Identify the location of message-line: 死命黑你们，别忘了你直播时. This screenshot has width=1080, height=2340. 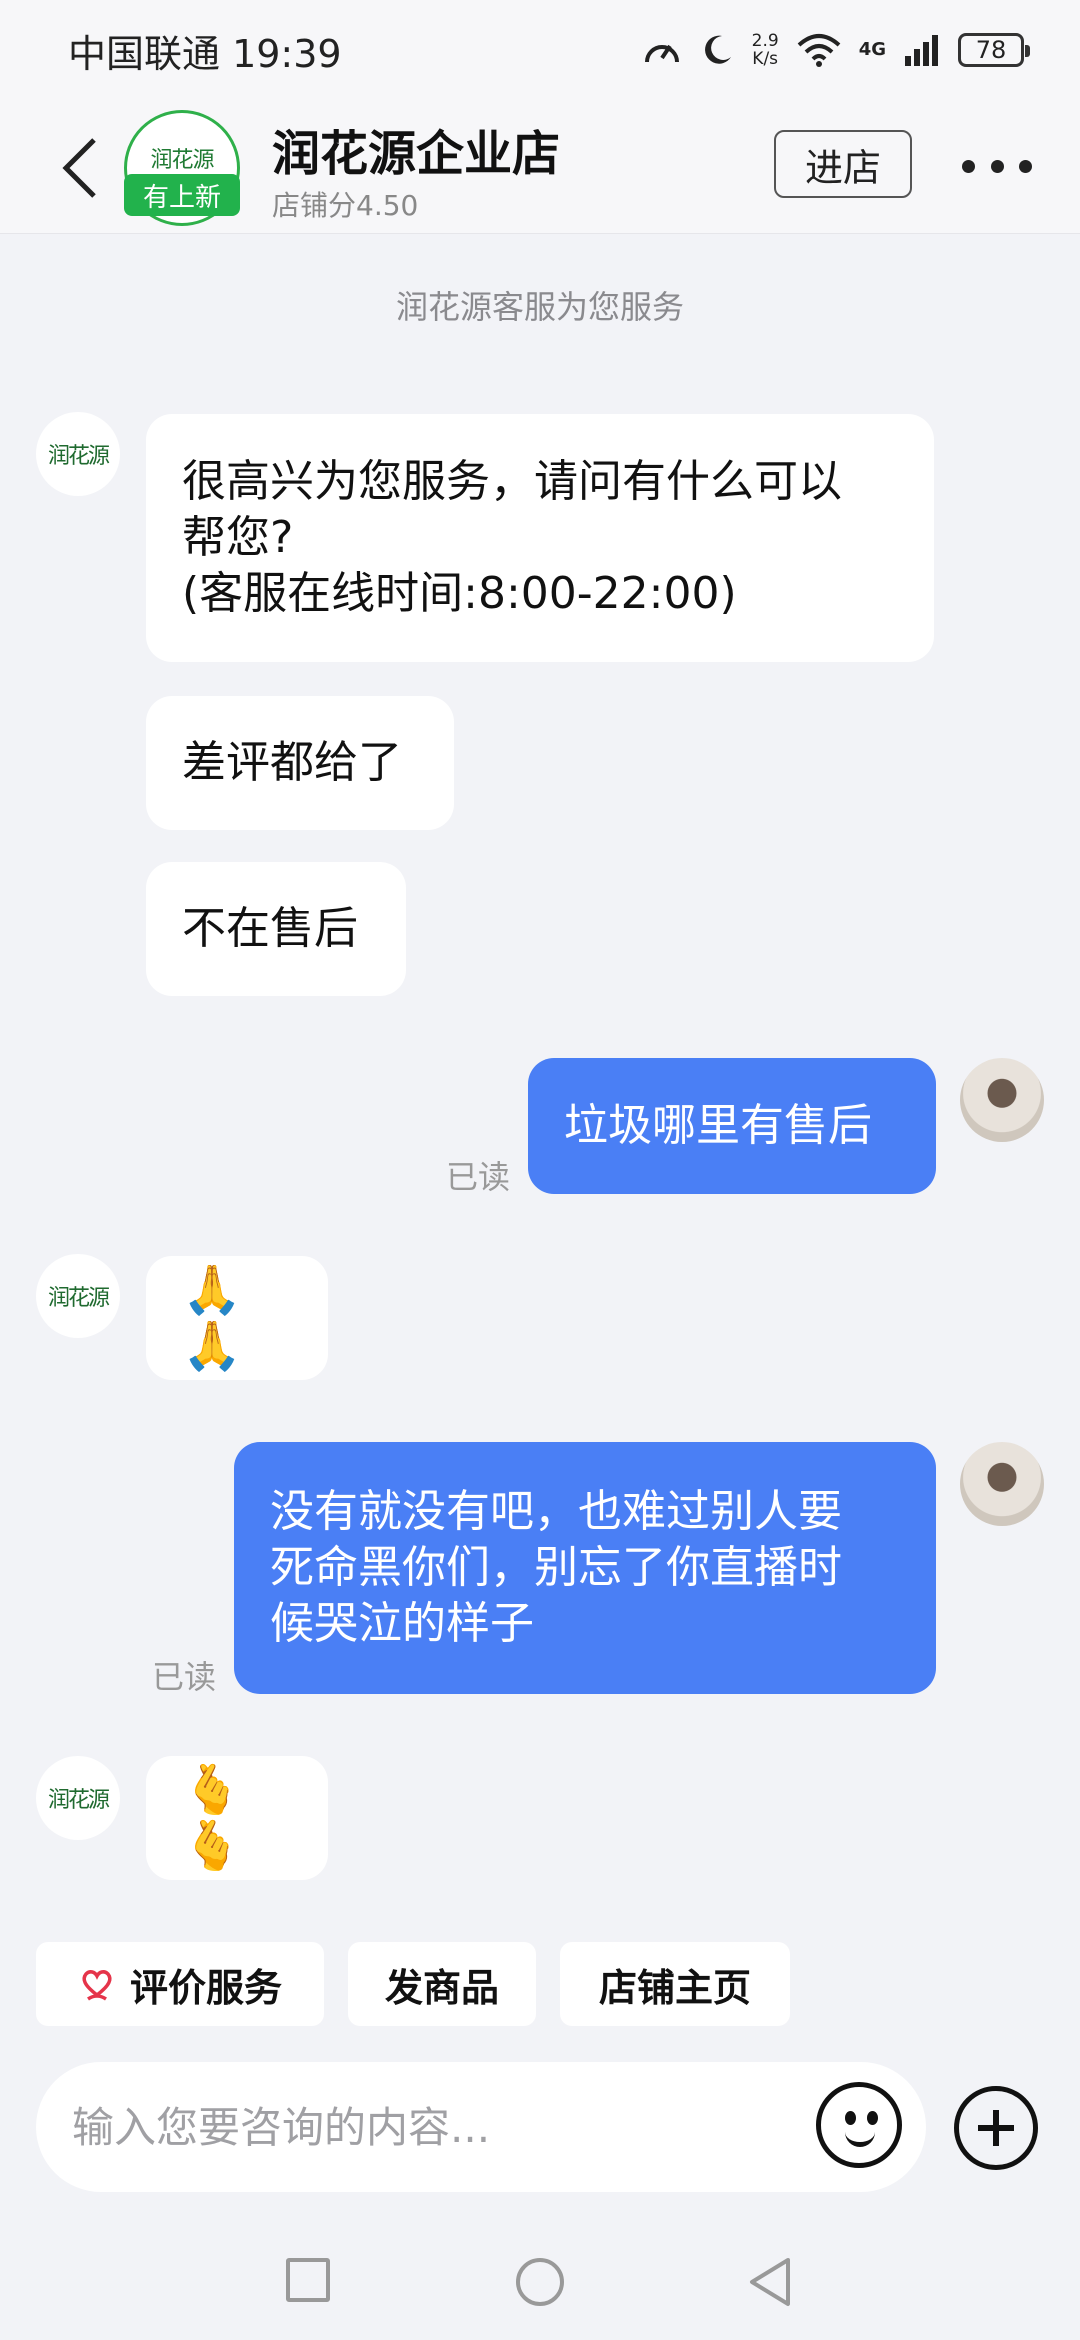
(556, 1567).